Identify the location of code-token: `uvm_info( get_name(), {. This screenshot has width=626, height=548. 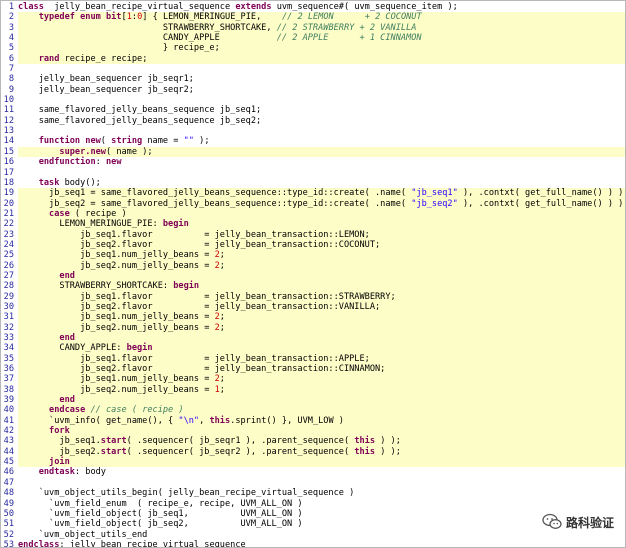
(98, 420).